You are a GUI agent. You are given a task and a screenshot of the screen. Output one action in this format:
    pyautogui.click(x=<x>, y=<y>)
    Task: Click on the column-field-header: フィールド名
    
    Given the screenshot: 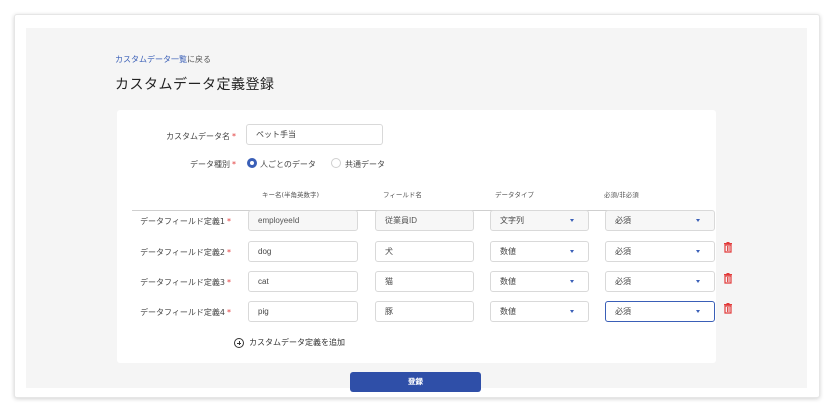 What is the action you would take?
    pyautogui.click(x=402, y=195)
    